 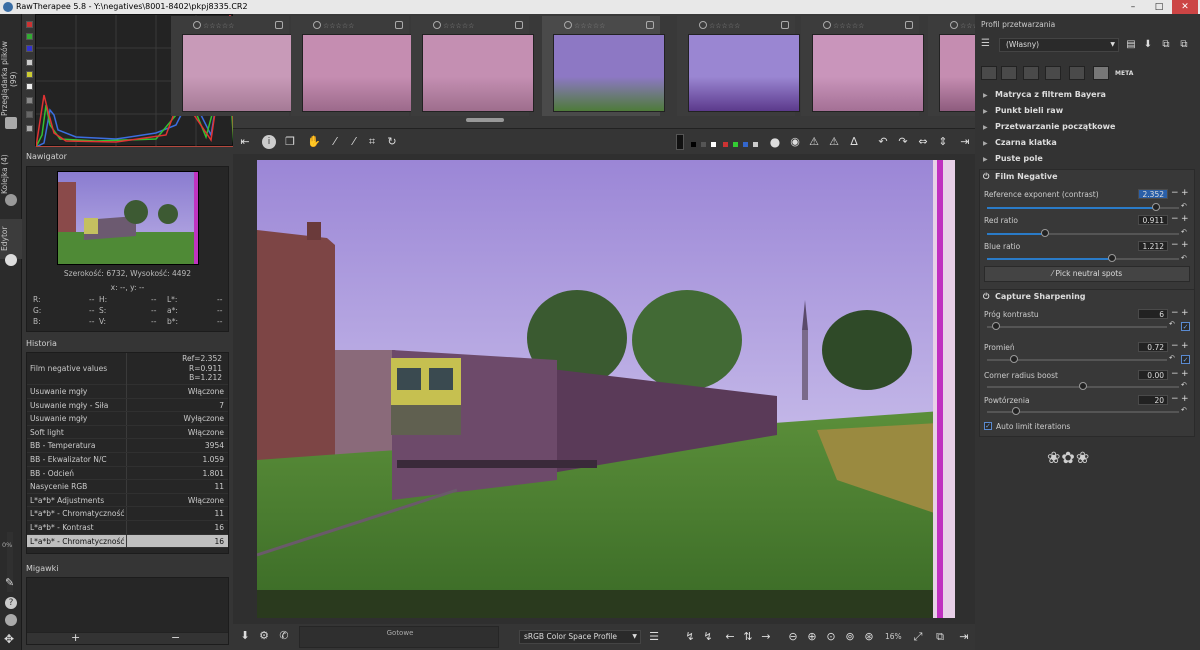 I want to click on reference-exponent-value: 2.352, so click(x=1153, y=194).